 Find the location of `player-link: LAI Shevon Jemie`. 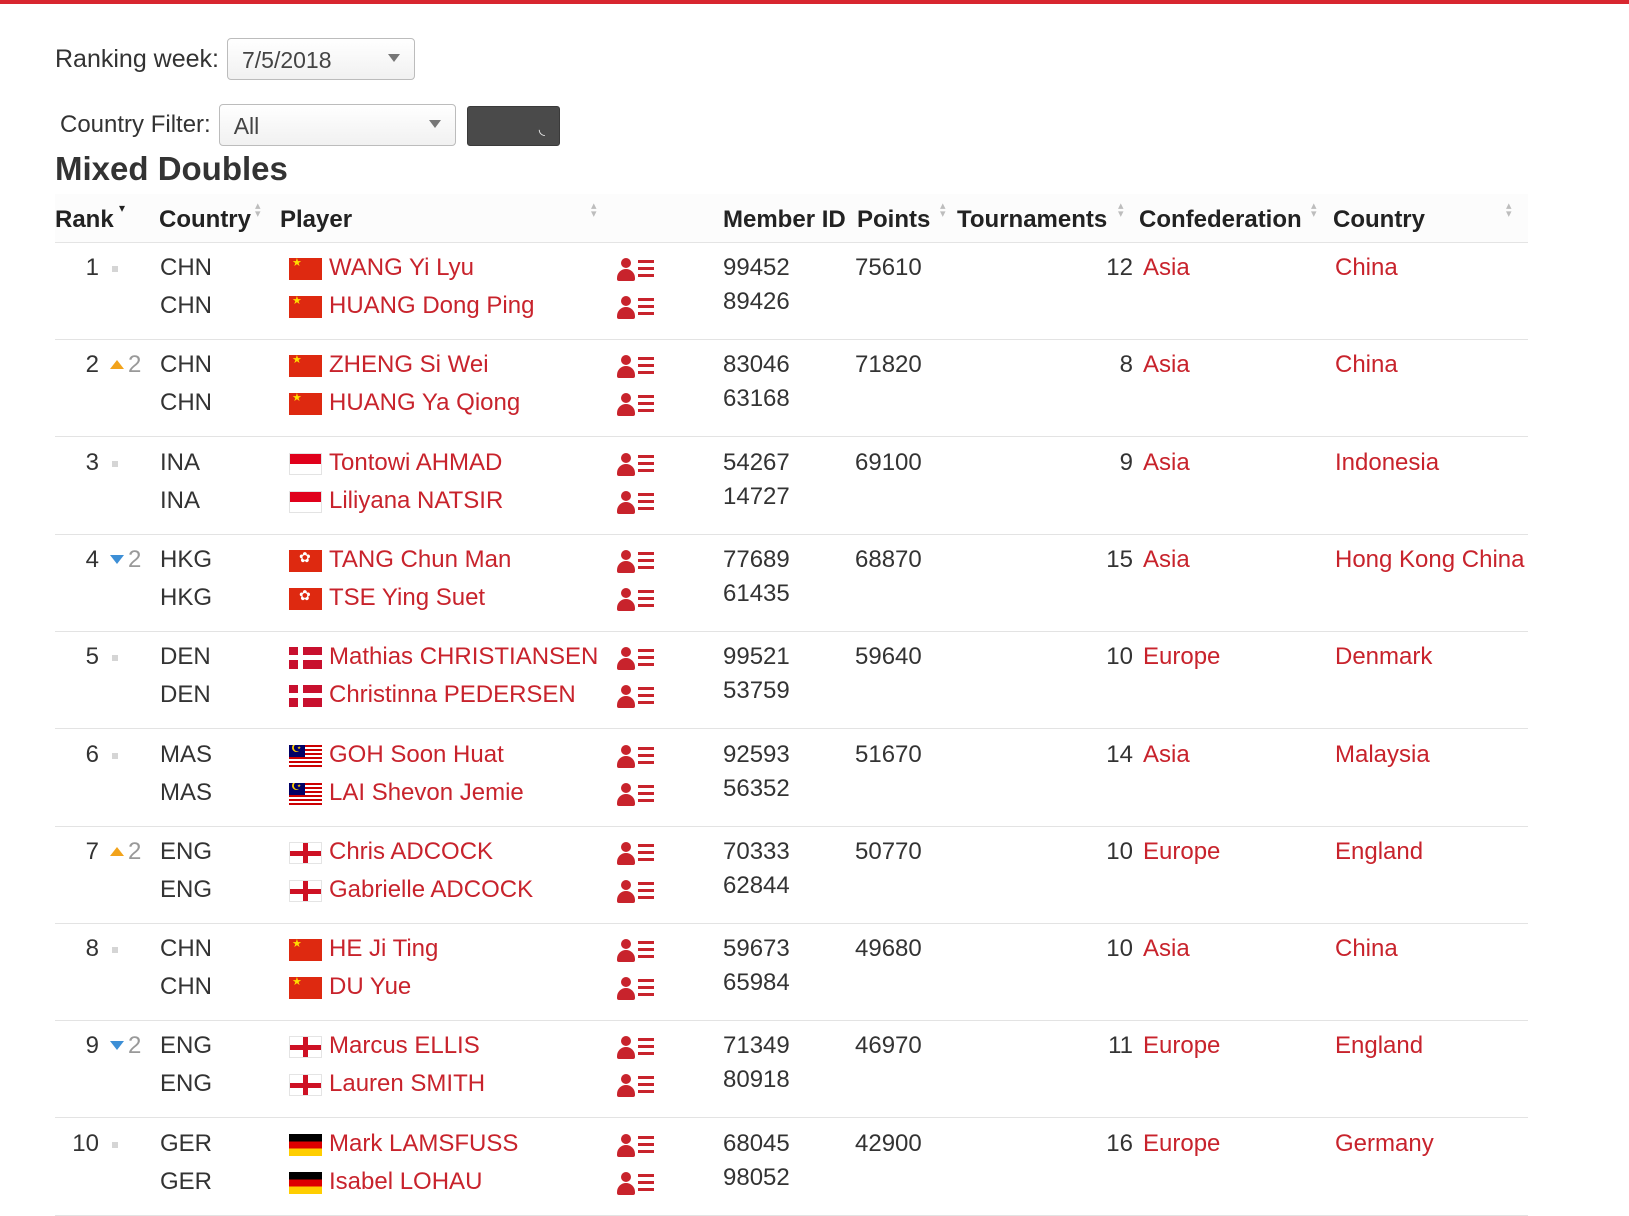

player-link: LAI Shevon Jemie is located at coordinates (426, 792).